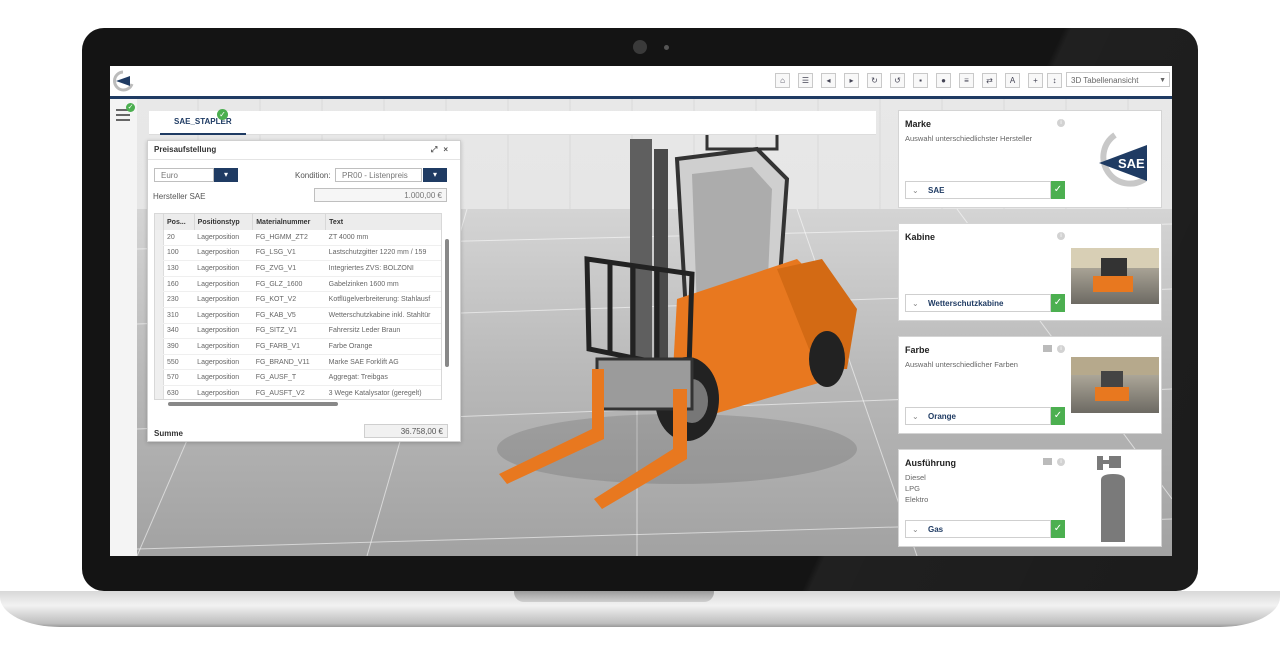 This screenshot has width=1280, height=660. What do you see at coordinates (916, 499) in the screenshot?
I see `option-elektro: Elektro` at bounding box center [916, 499].